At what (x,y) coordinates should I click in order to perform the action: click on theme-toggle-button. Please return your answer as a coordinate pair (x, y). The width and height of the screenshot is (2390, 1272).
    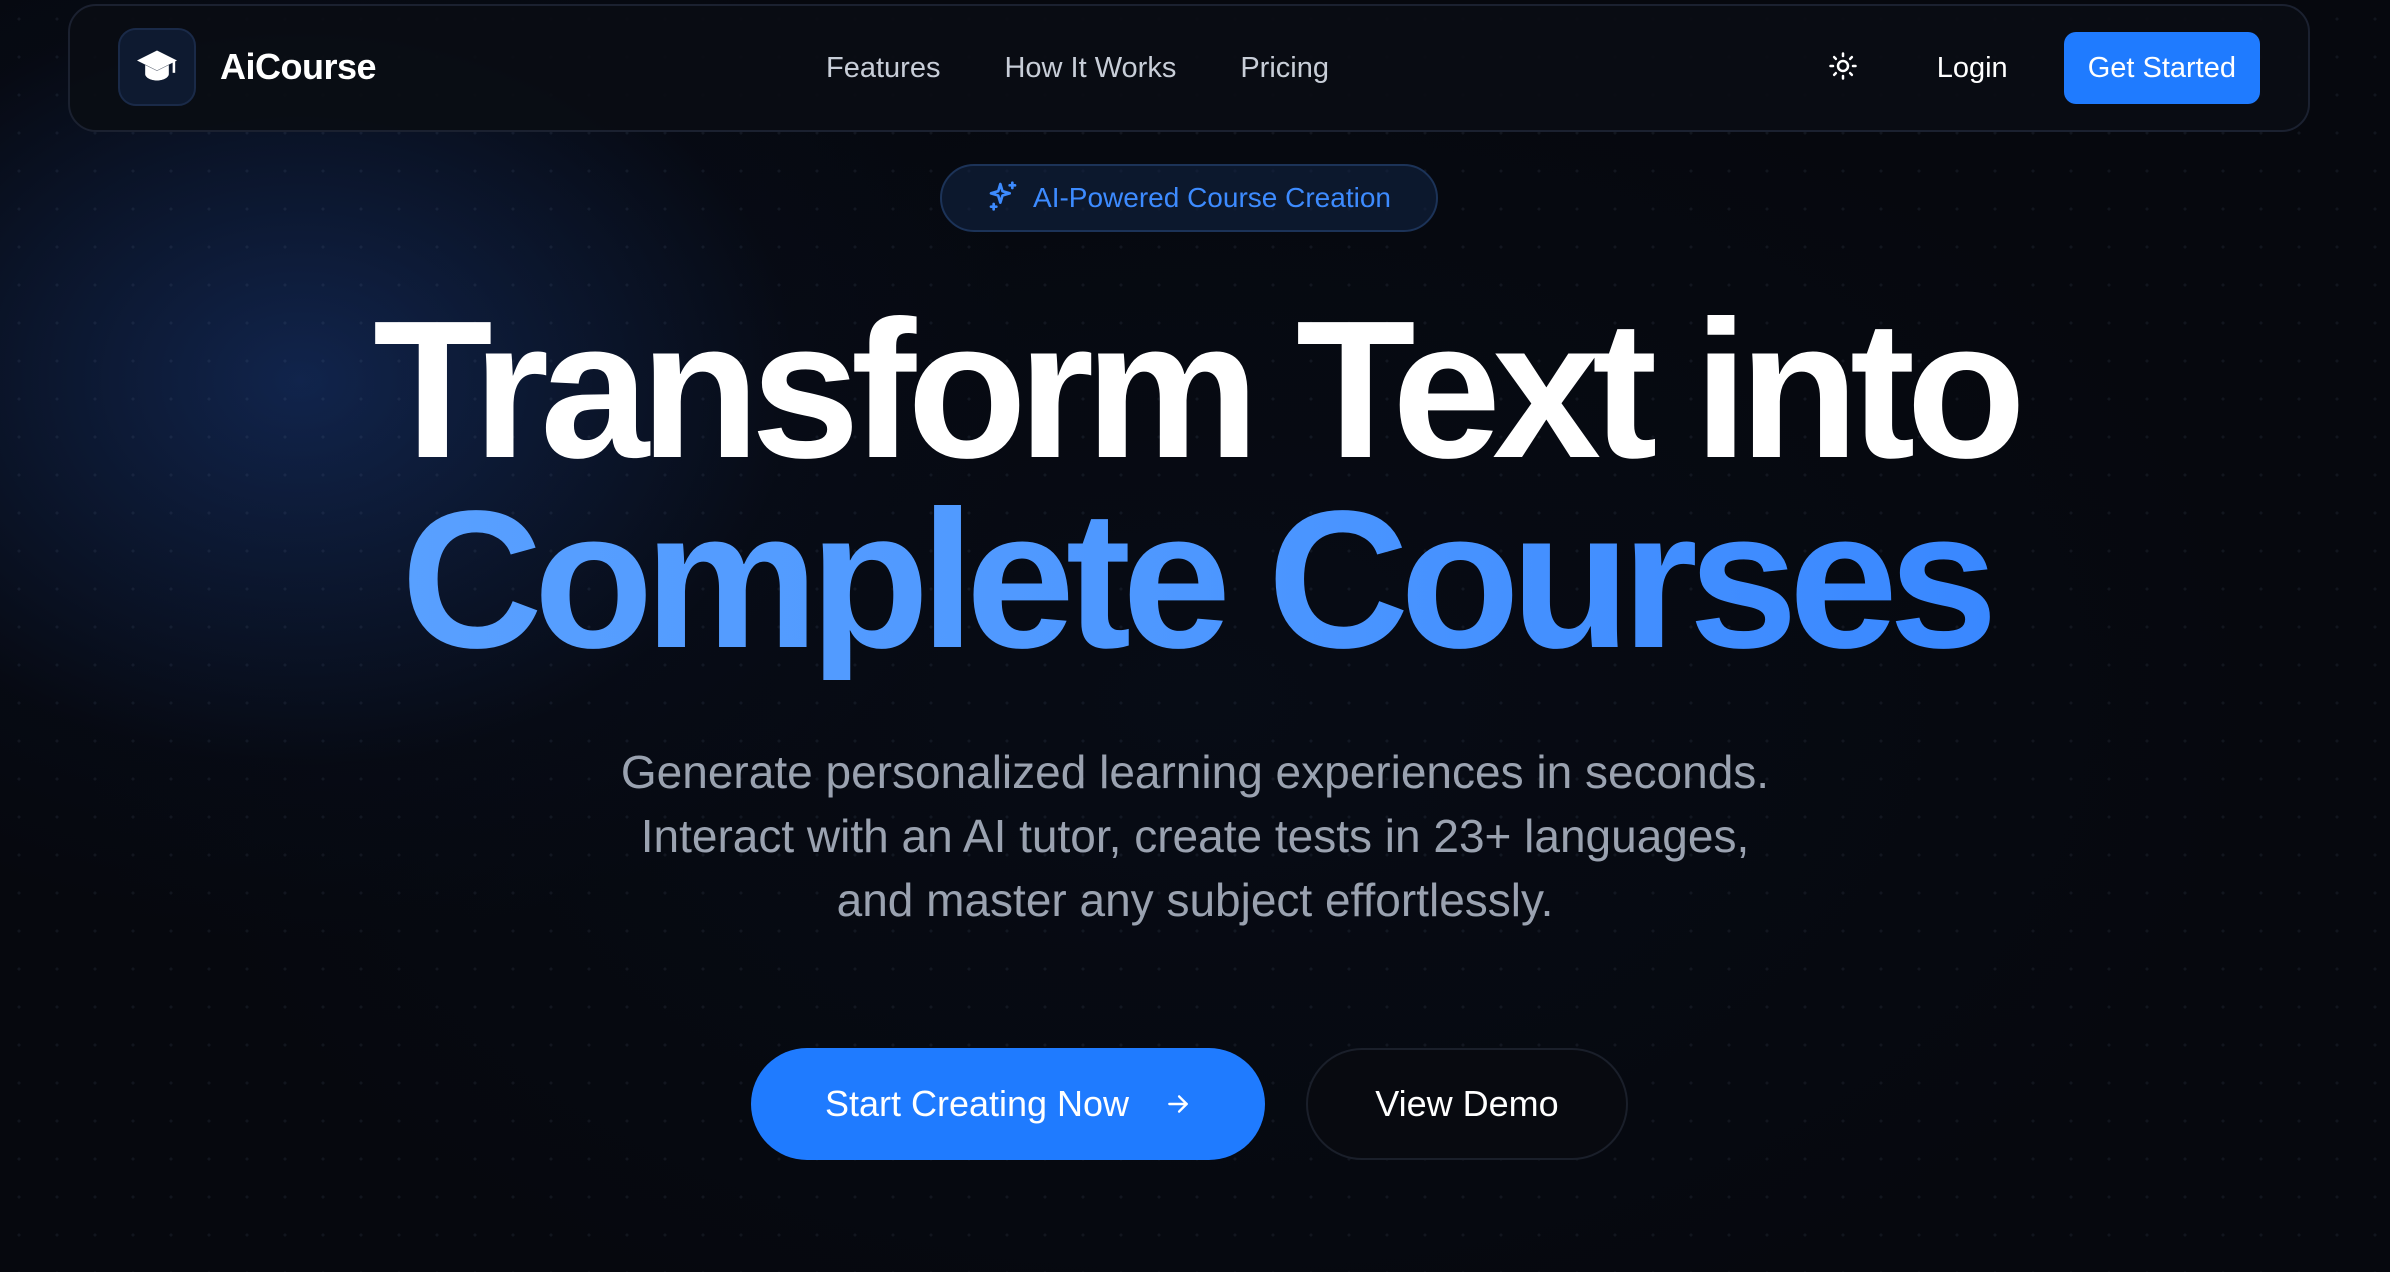
    Looking at the image, I should click on (1843, 68).